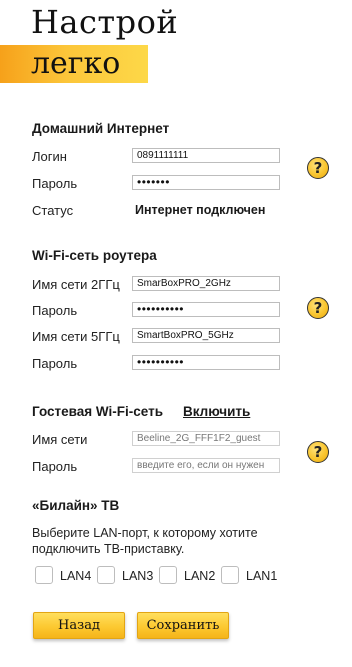 This screenshot has width=352, height=667. Describe the element at coordinates (206, 362) in the screenshot. I see `password-5-input: ••••••••••` at that location.